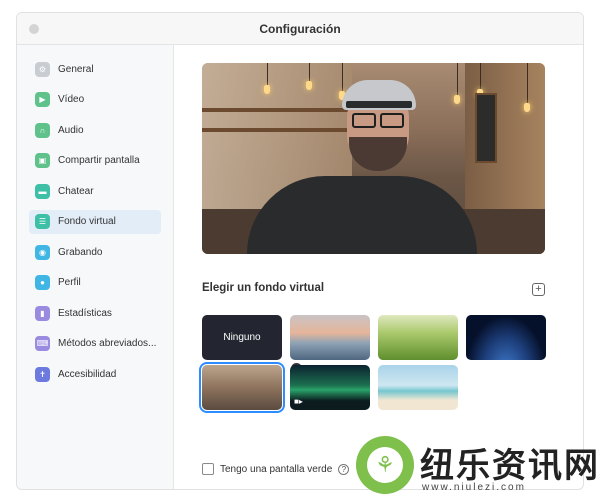  What do you see at coordinates (242, 387) in the screenshot?
I see `background-thumb-cafe` at bounding box center [242, 387].